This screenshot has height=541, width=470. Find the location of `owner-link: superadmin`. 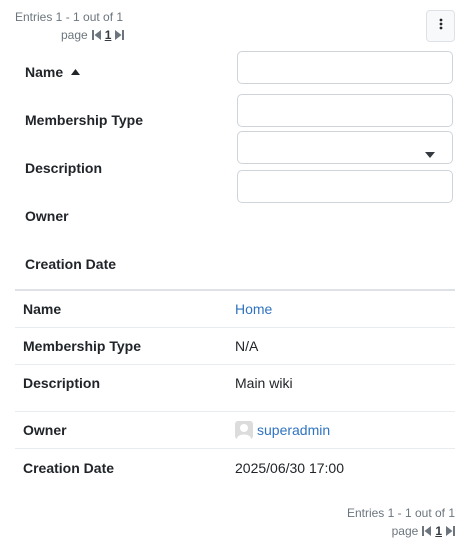

owner-link: superadmin is located at coordinates (293, 430).